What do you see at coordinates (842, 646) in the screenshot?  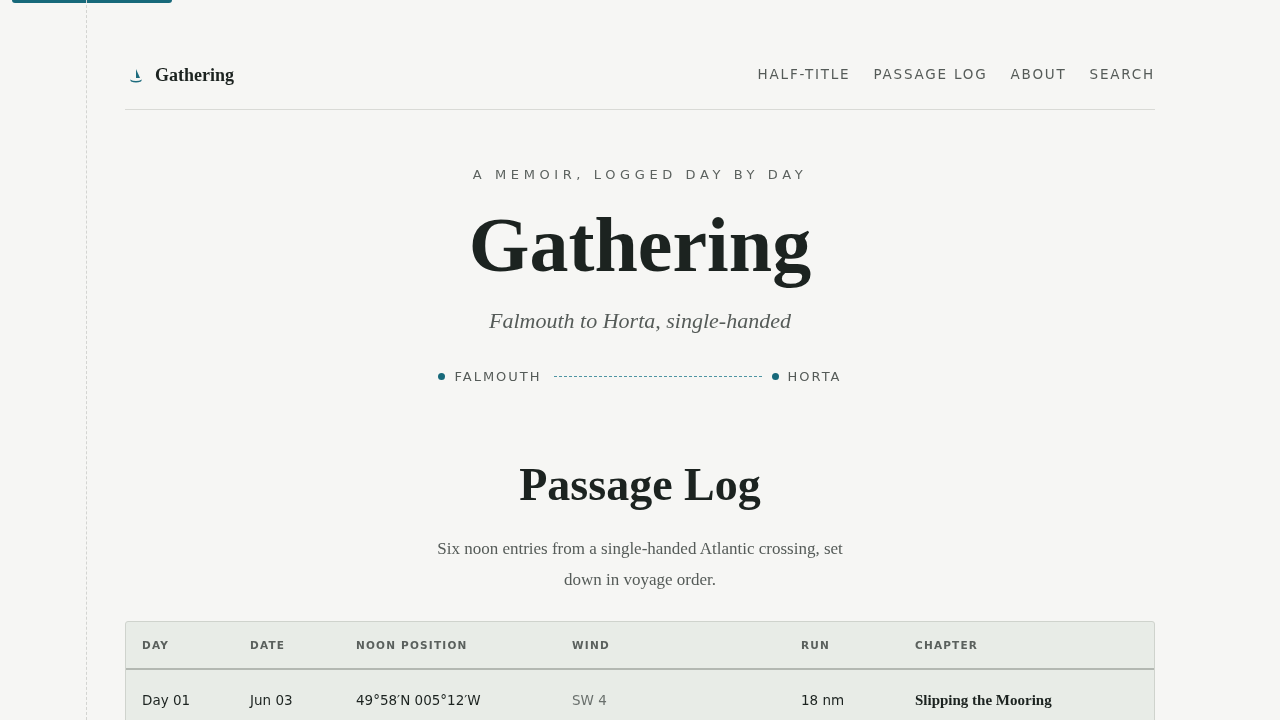 I see `column-header: RUN` at bounding box center [842, 646].